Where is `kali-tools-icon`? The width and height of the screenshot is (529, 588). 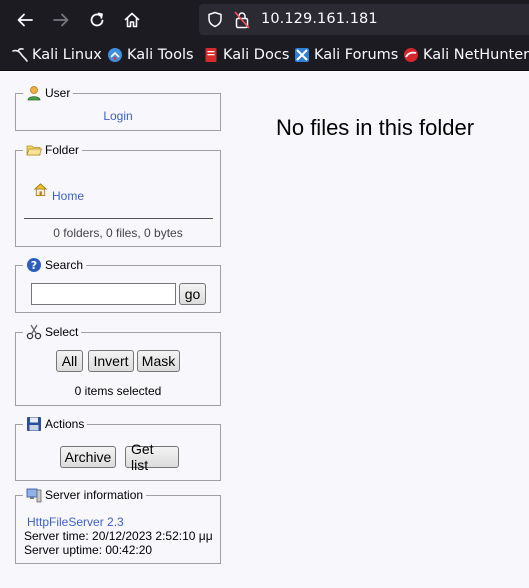 kali-tools-icon is located at coordinates (115, 55).